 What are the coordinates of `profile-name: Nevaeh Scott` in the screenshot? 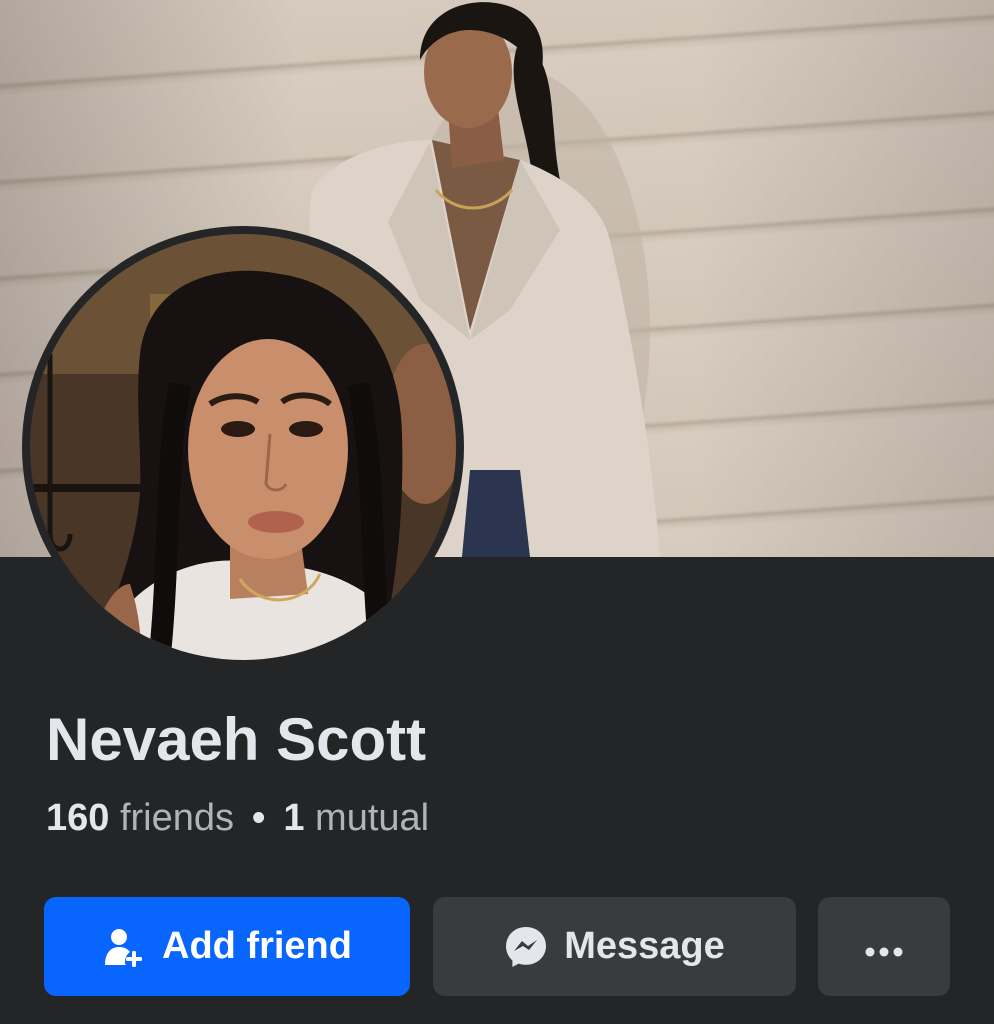 It's located at (236, 739).